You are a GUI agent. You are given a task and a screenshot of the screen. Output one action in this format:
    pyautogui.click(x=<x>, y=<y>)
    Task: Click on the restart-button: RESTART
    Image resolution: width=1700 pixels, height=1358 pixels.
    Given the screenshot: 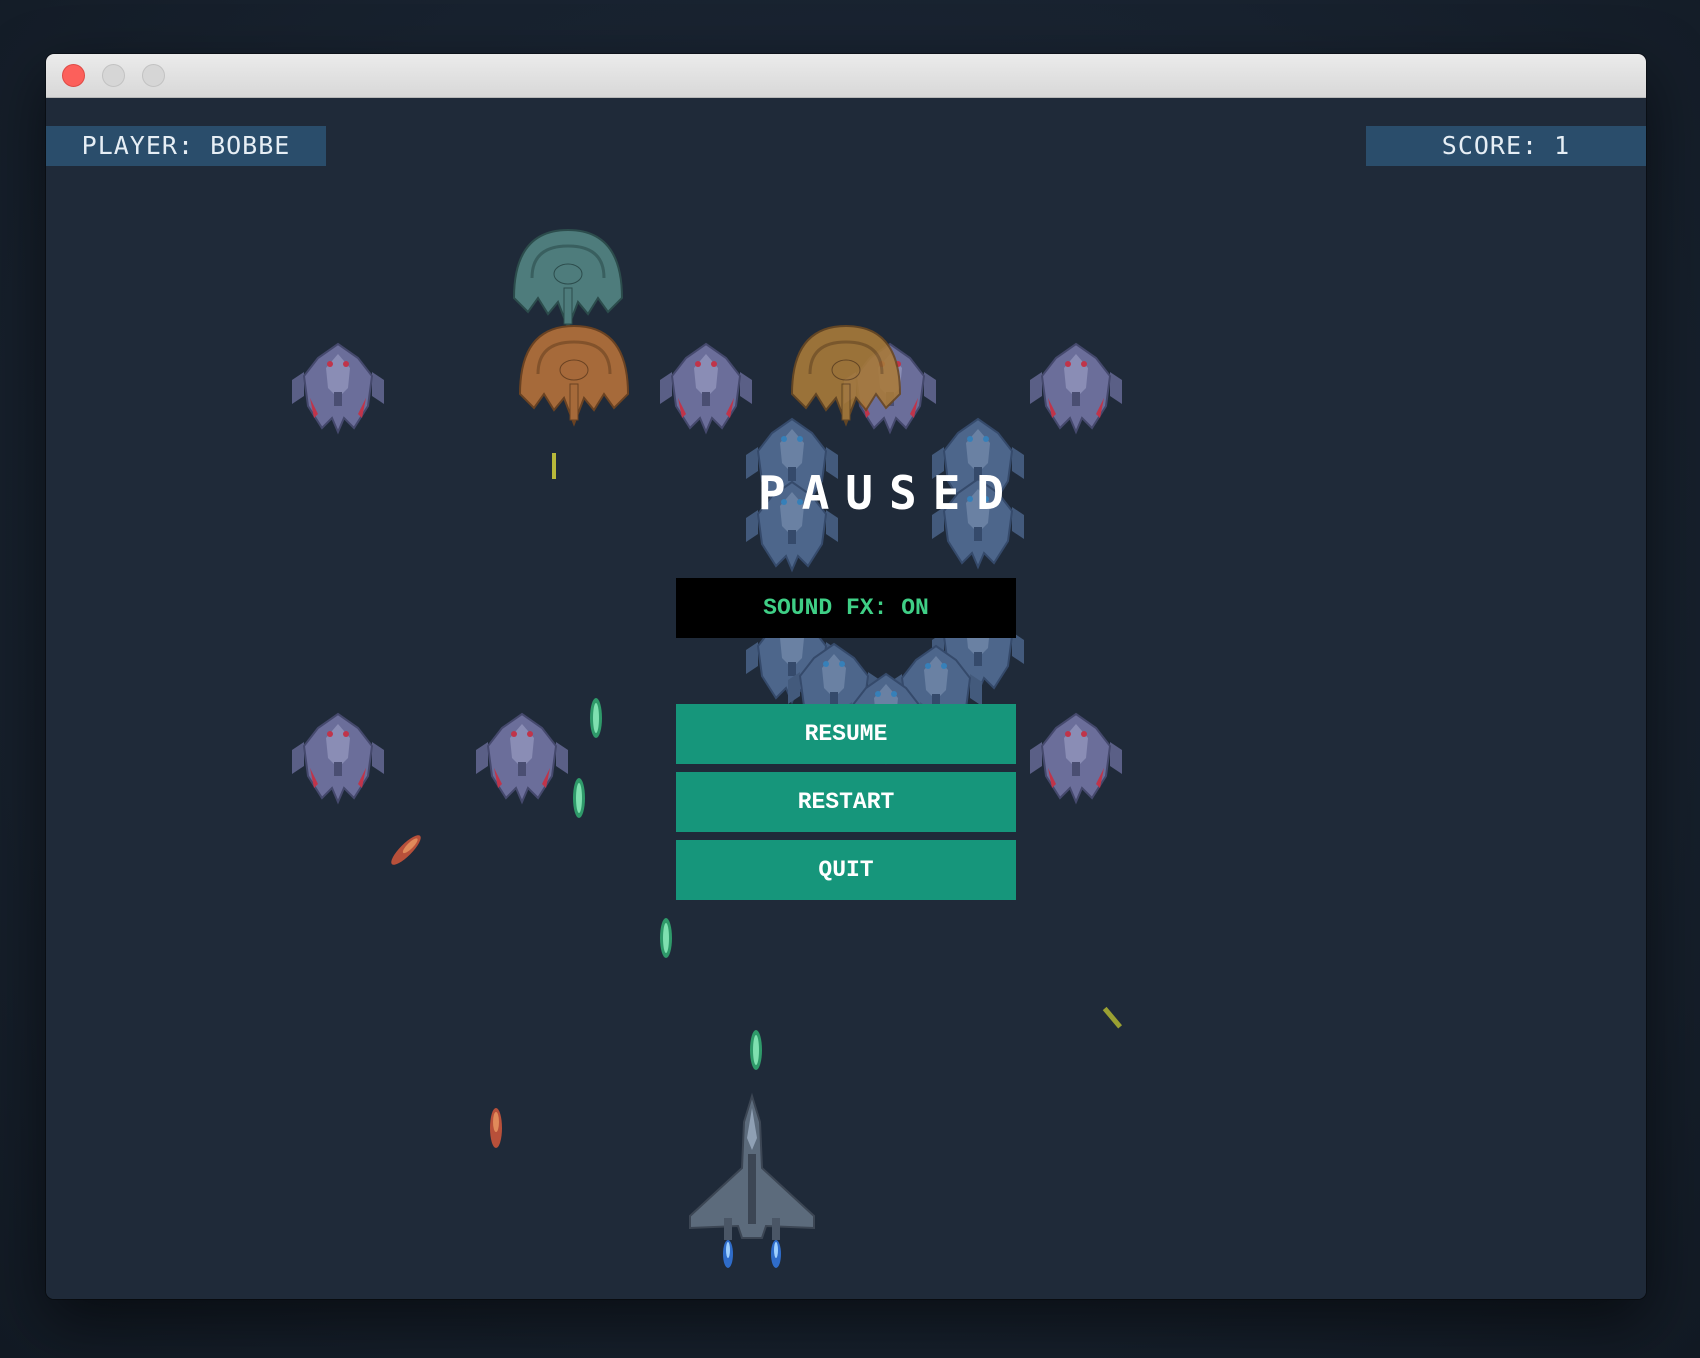 What is the action you would take?
    pyautogui.click(x=846, y=802)
    